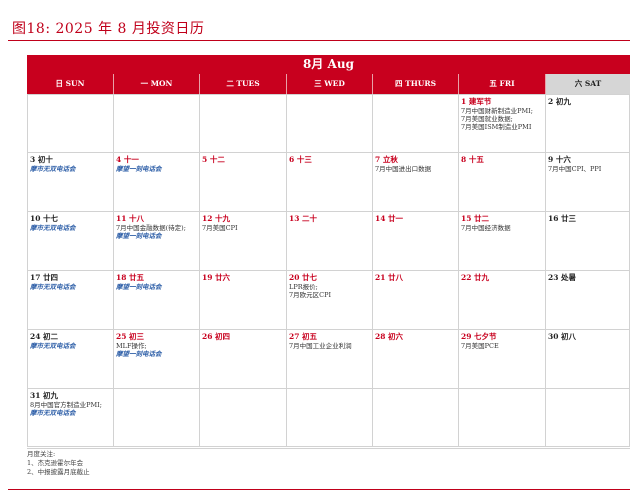 The width and height of the screenshot is (630, 493). Describe the element at coordinates (416, 300) in the screenshot. I see `calendar-day-cell: 21 廿八` at that location.